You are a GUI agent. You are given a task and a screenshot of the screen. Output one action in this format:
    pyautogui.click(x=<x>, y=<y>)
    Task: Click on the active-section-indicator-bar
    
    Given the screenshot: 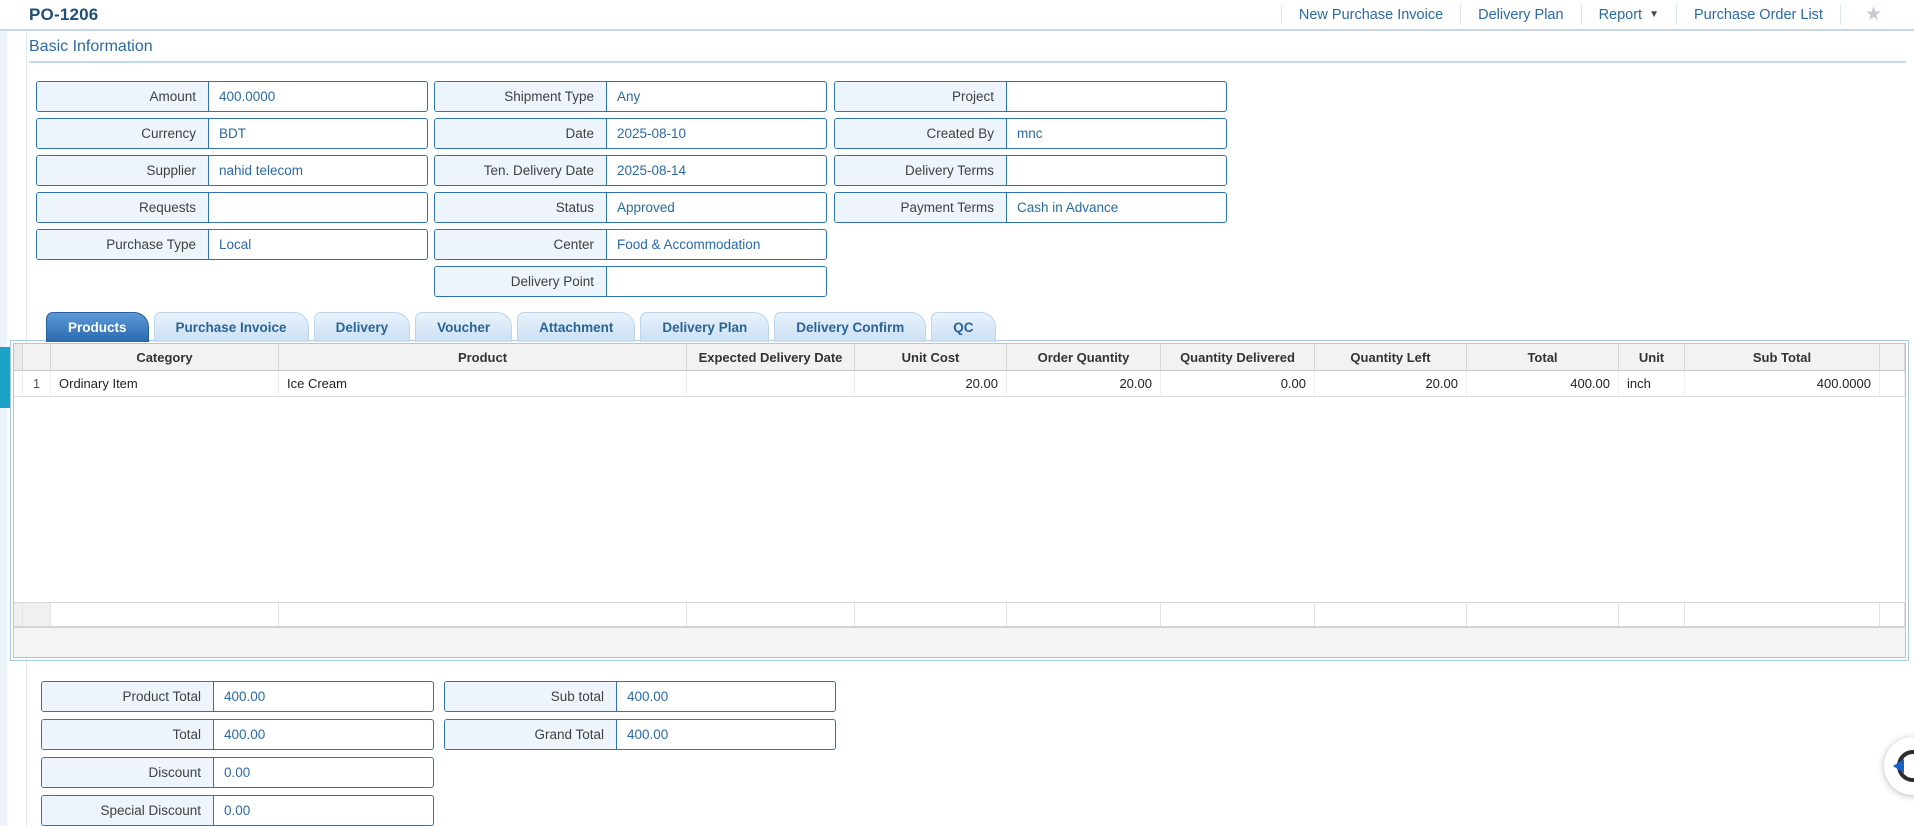 What is the action you would take?
    pyautogui.click(x=5, y=377)
    